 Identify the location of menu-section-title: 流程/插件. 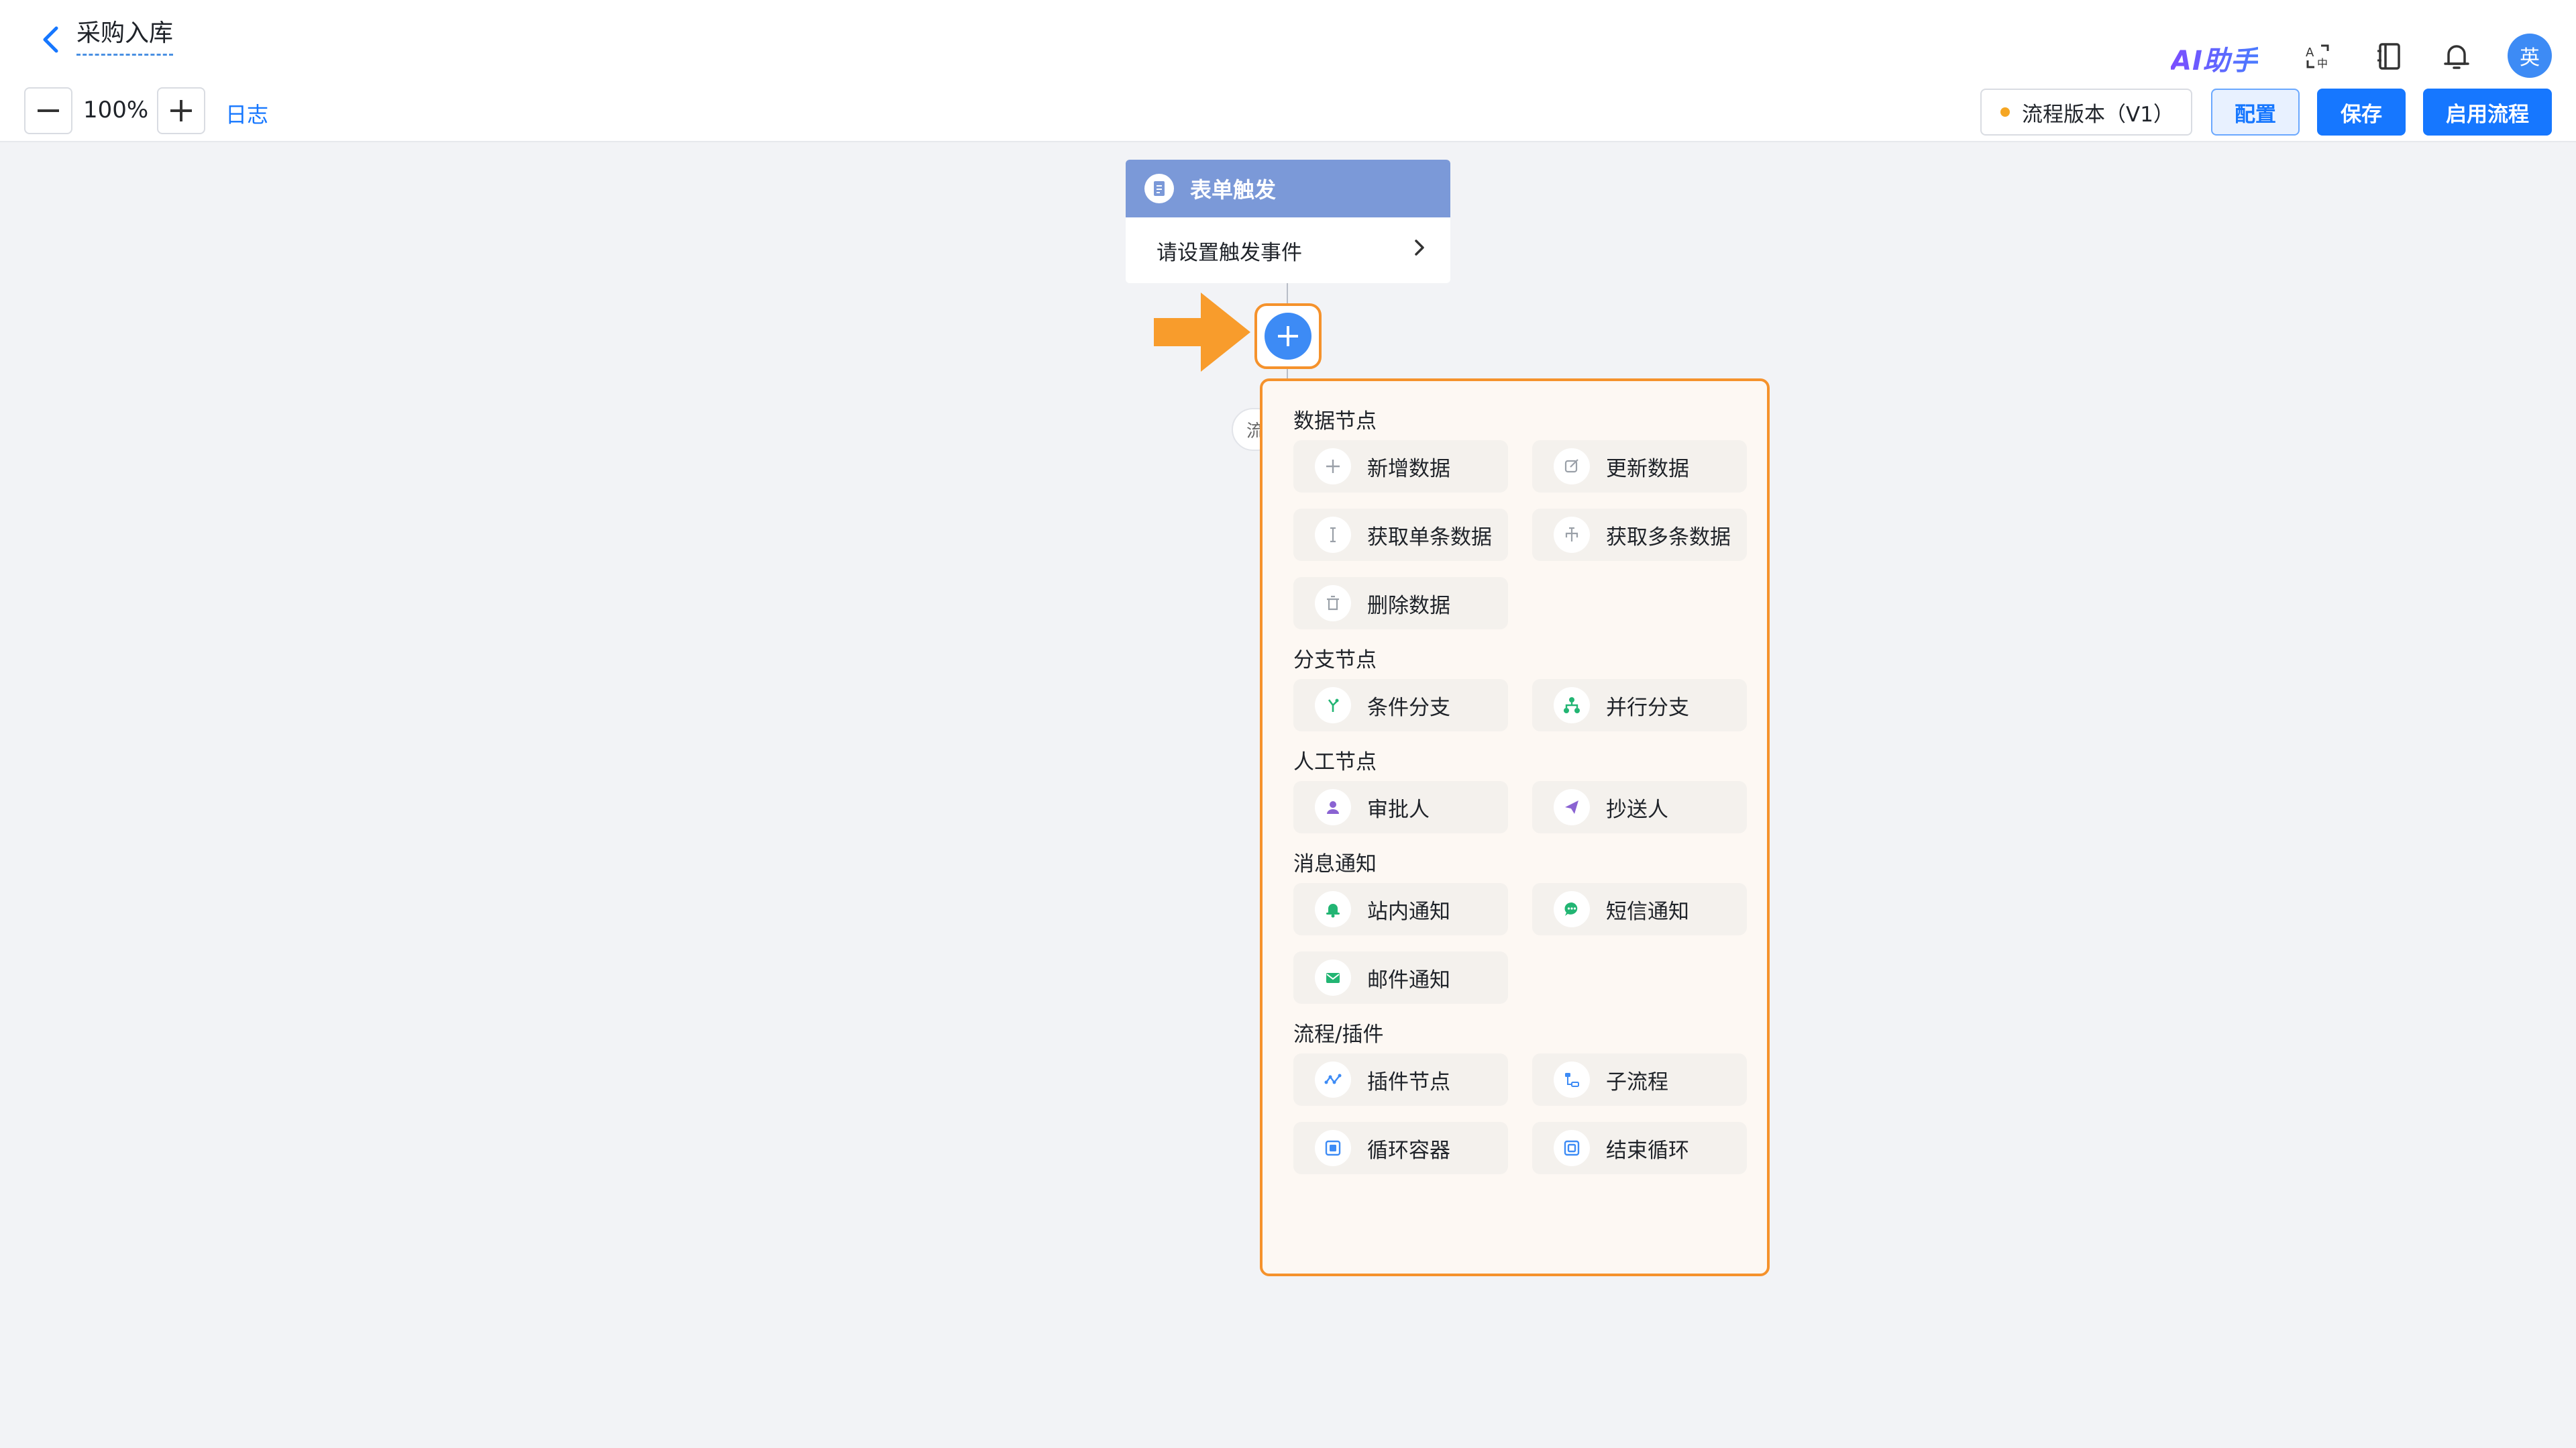
(1338, 1035).